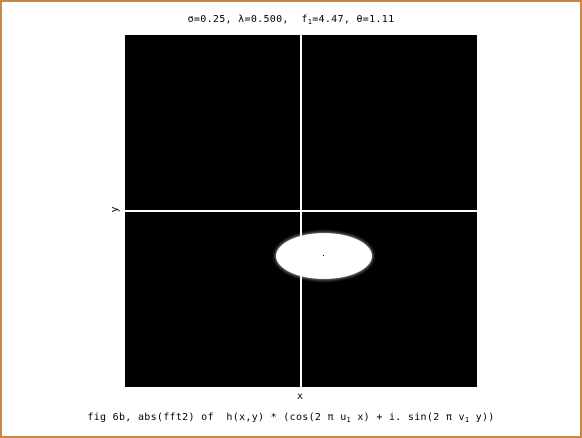 The height and width of the screenshot is (438, 582). Describe the element at coordinates (408, 417) in the screenshot. I see `caption-text-2: x) + i. sin(2 π v` at that location.